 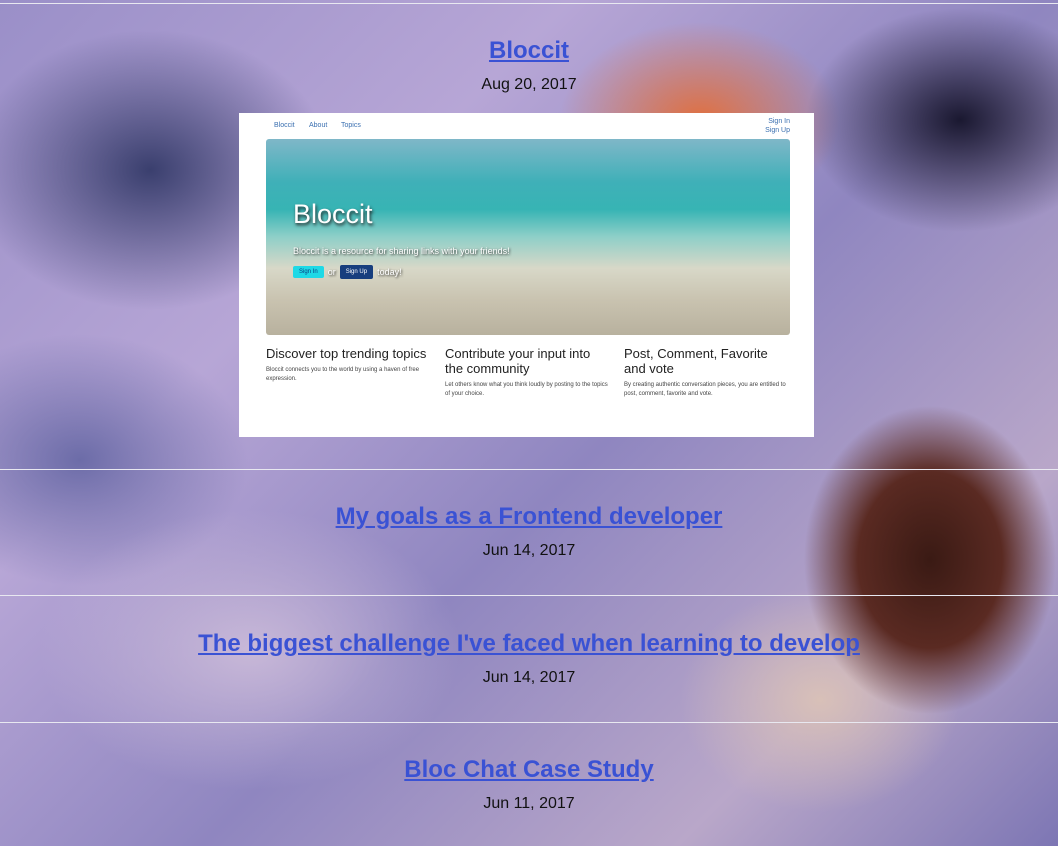 What do you see at coordinates (777, 130) in the screenshot?
I see `thumb-sign-up: Sign Up` at bounding box center [777, 130].